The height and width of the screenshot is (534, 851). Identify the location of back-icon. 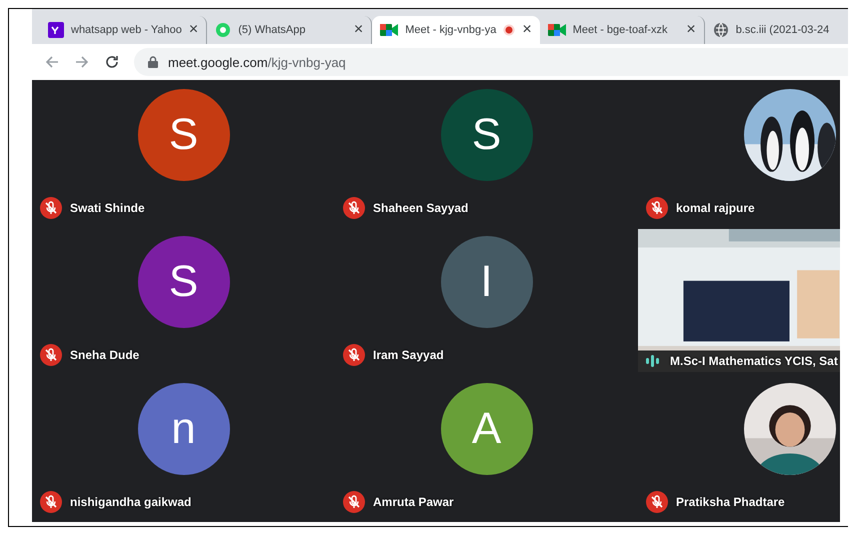
(52, 62).